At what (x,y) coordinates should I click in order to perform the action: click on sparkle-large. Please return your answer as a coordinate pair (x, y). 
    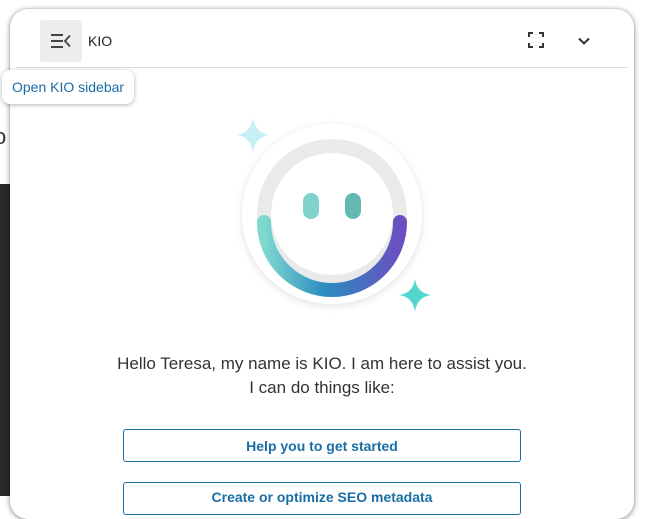
    Looking at the image, I should click on (415, 295).